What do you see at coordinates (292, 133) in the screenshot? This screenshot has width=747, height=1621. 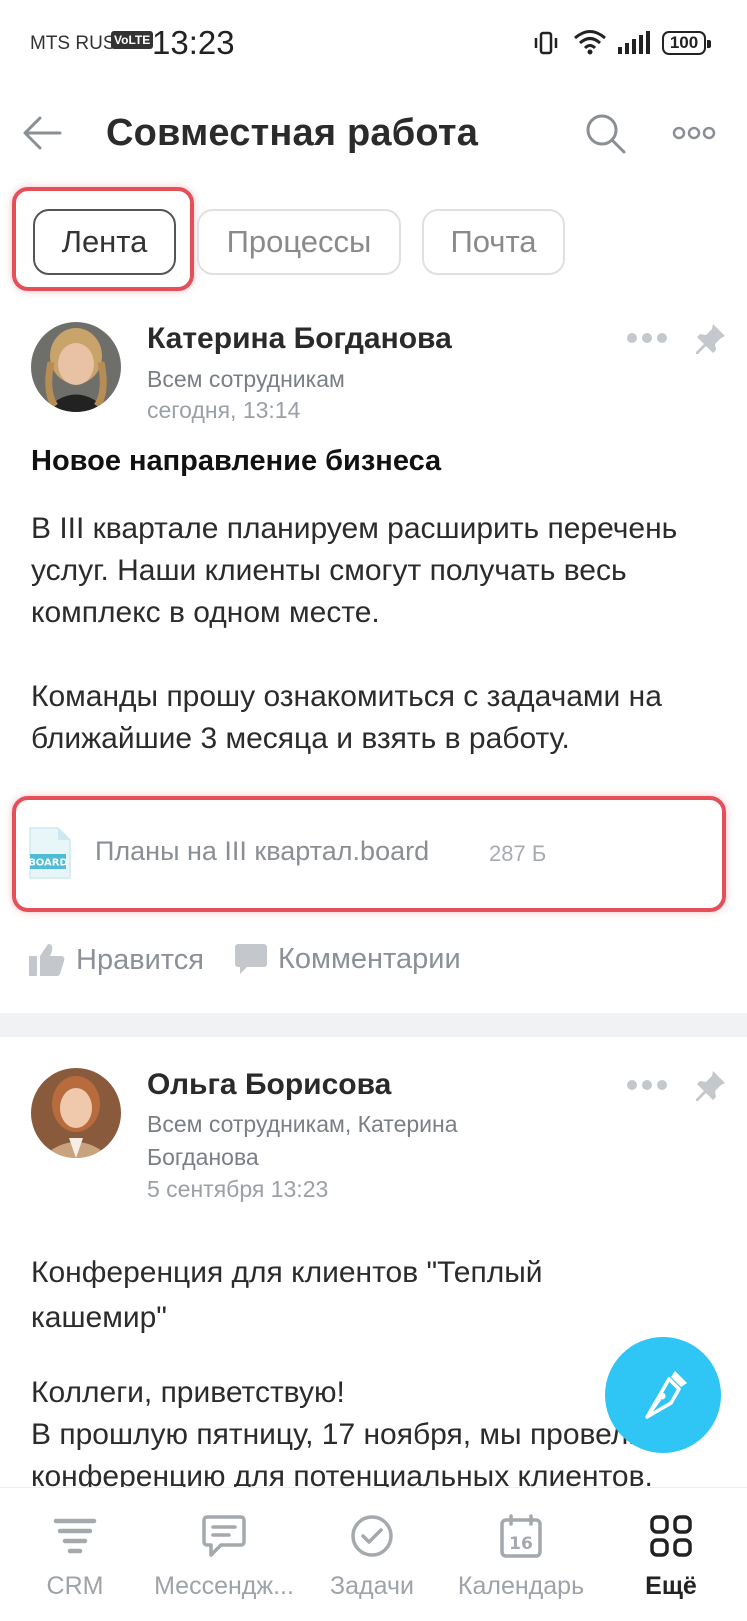 I see `page-title: Совместная работа` at bounding box center [292, 133].